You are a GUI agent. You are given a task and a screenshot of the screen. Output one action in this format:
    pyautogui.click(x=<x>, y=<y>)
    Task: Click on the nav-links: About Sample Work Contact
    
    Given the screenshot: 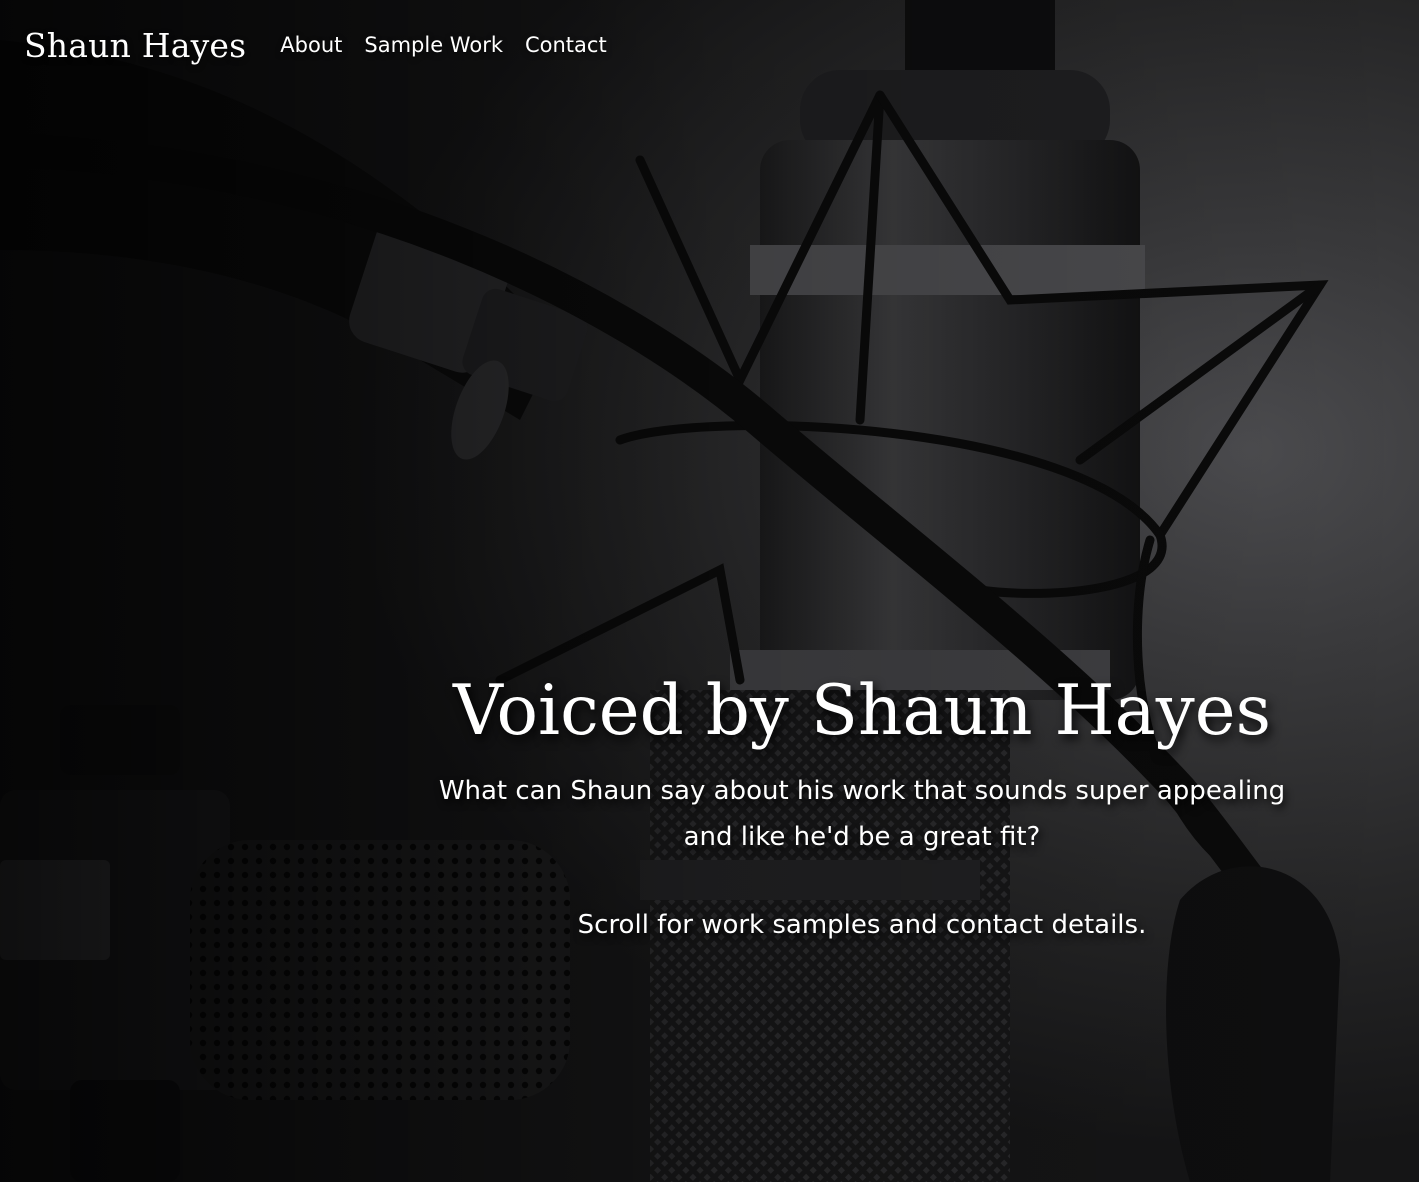 What is the action you would take?
    pyautogui.click(x=443, y=45)
    